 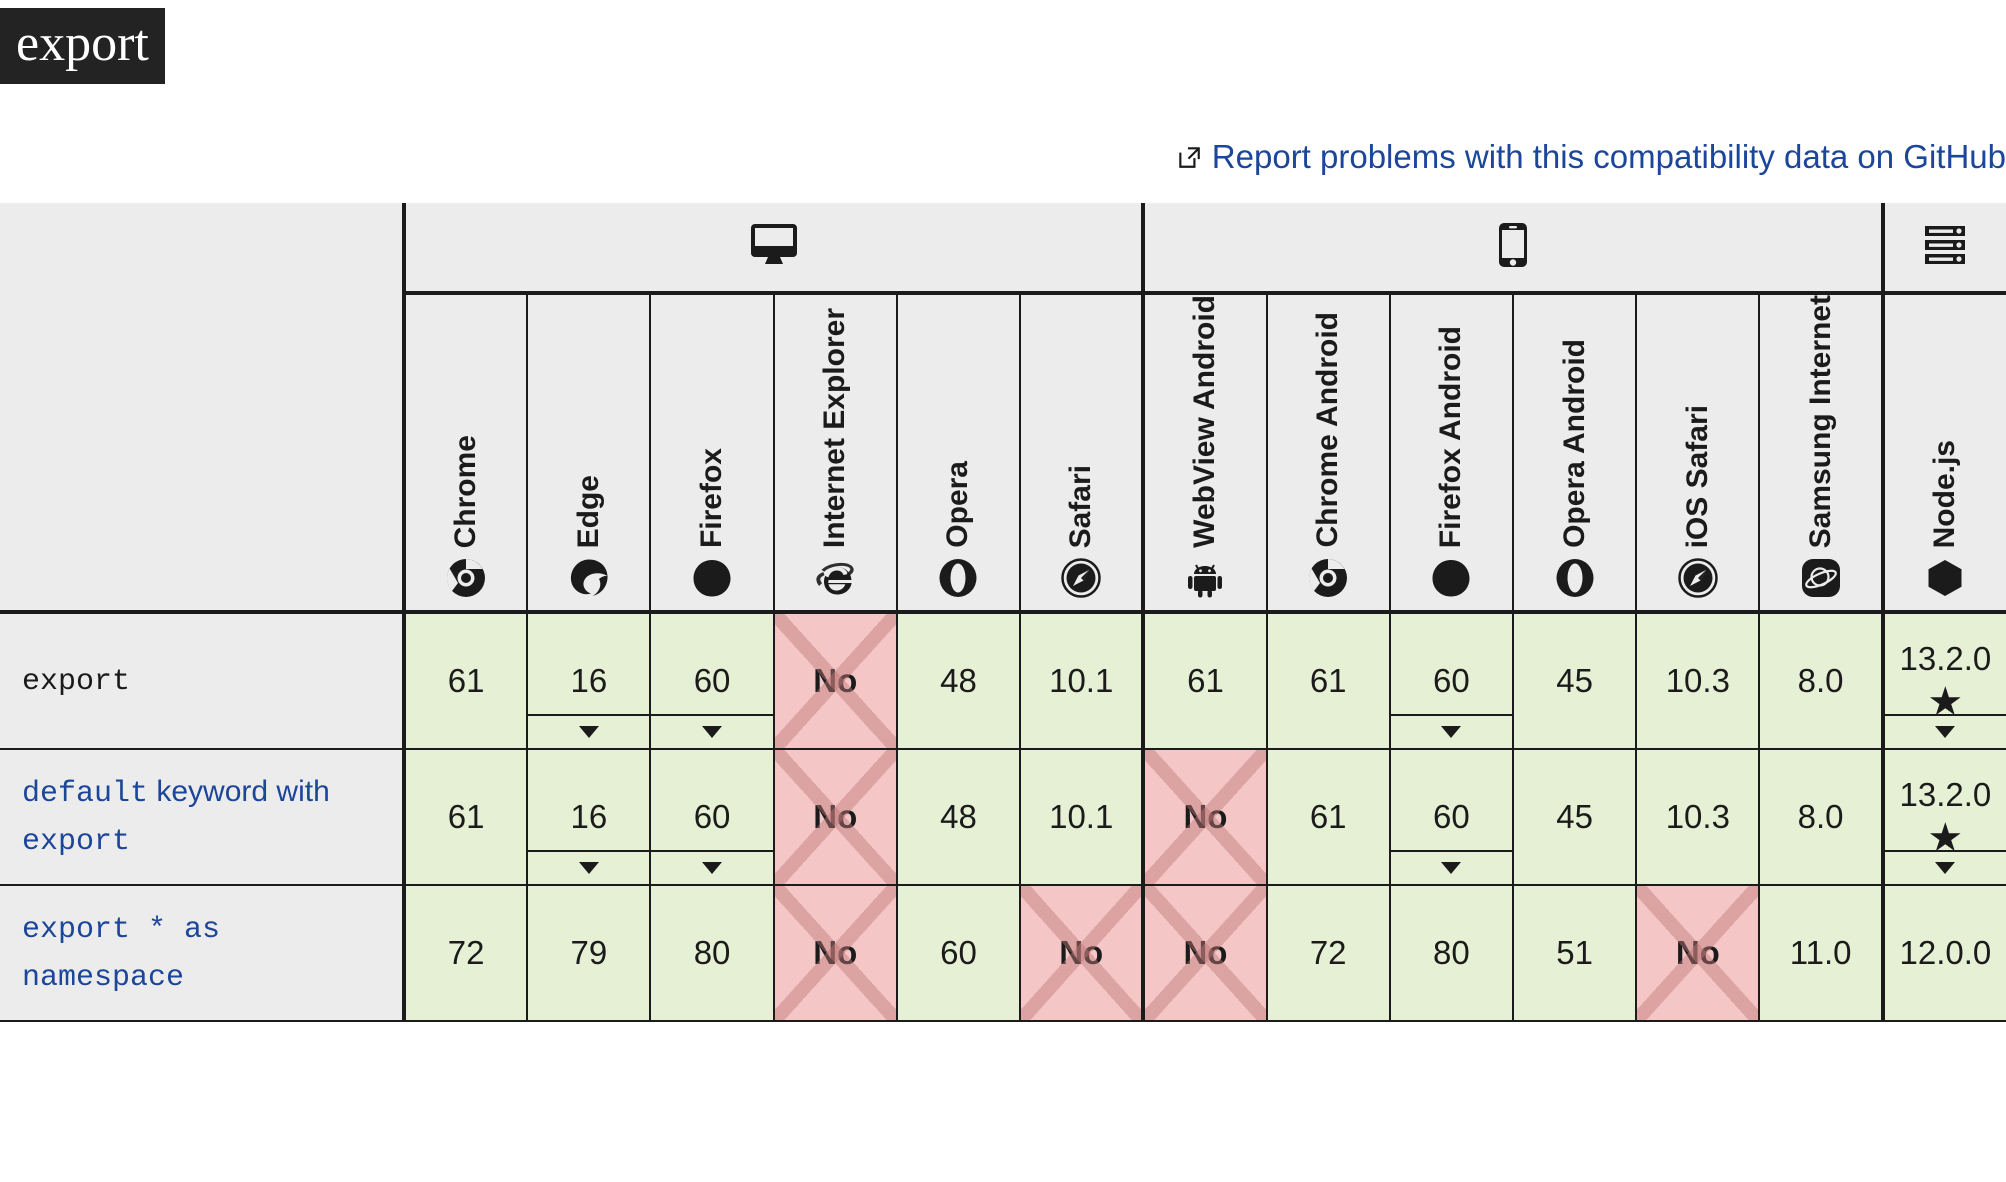 What do you see at coordinates (85, 794) in the screenshot?
I see `feature-label-part: default` at bounding box center [85, 794].